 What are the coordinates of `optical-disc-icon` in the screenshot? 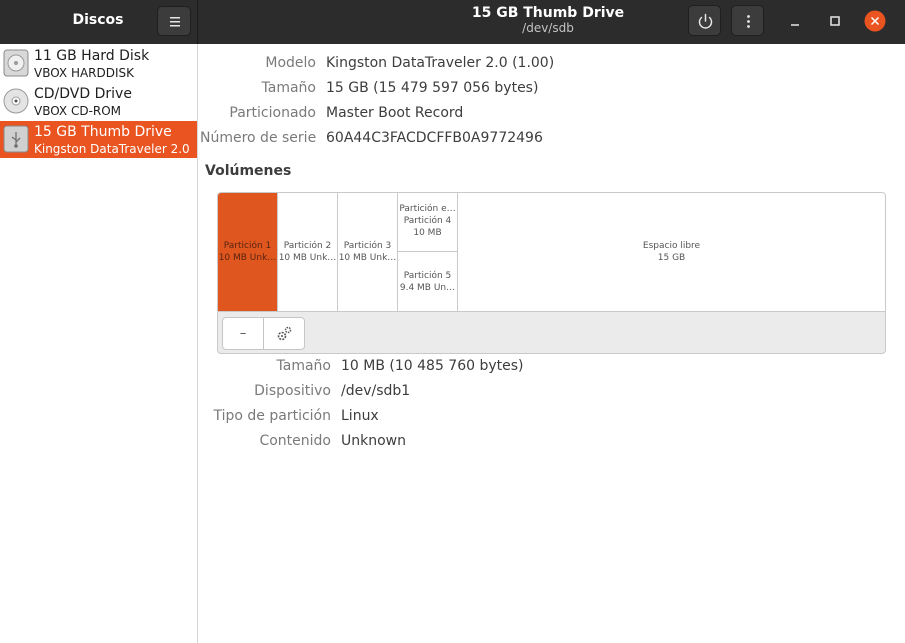 It's located at (16, 101).